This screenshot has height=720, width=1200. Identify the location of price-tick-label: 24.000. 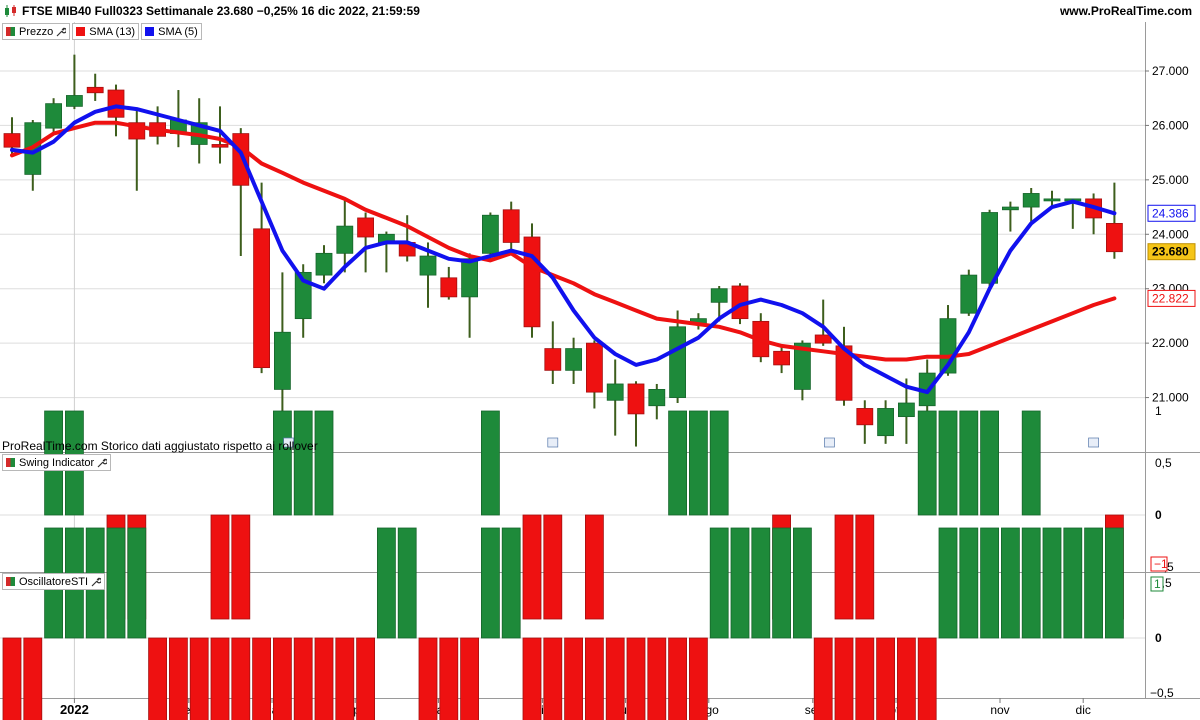
(1170, 234).